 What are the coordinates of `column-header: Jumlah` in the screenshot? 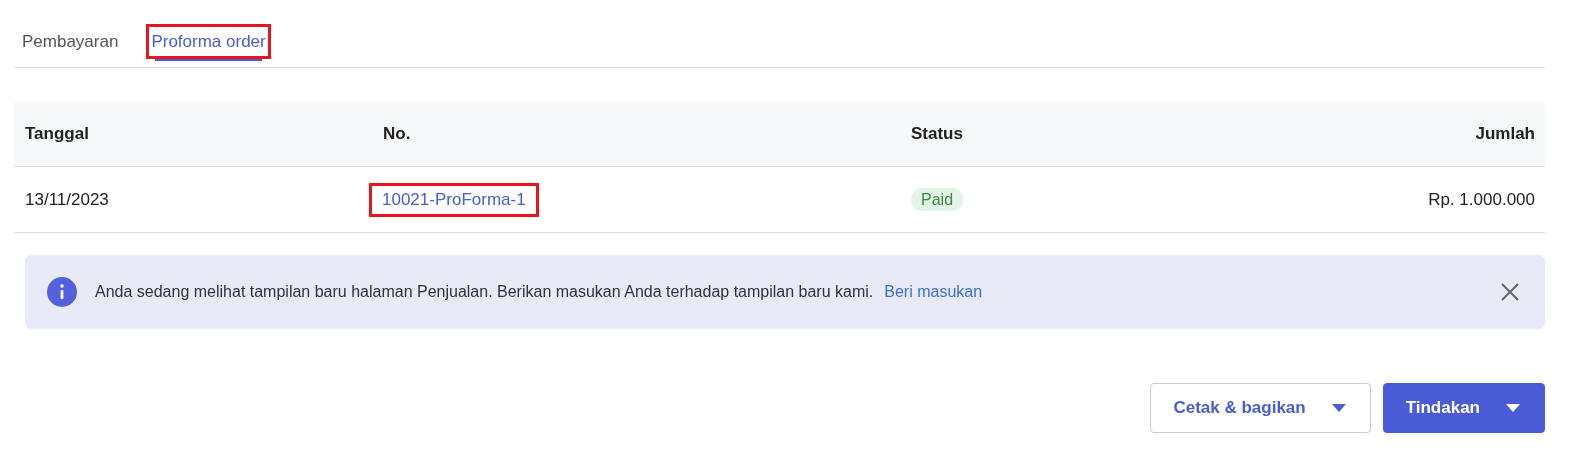 It's located at (1505, 134).